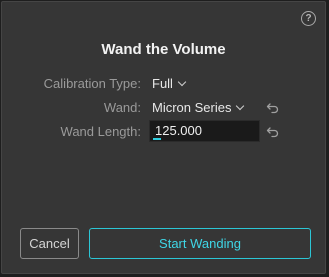 The image size is (329, 277). Describe the element at coordinates (92, 83) in the screenshot. I see `calibration-type-label: Calibration Type:` at that location.